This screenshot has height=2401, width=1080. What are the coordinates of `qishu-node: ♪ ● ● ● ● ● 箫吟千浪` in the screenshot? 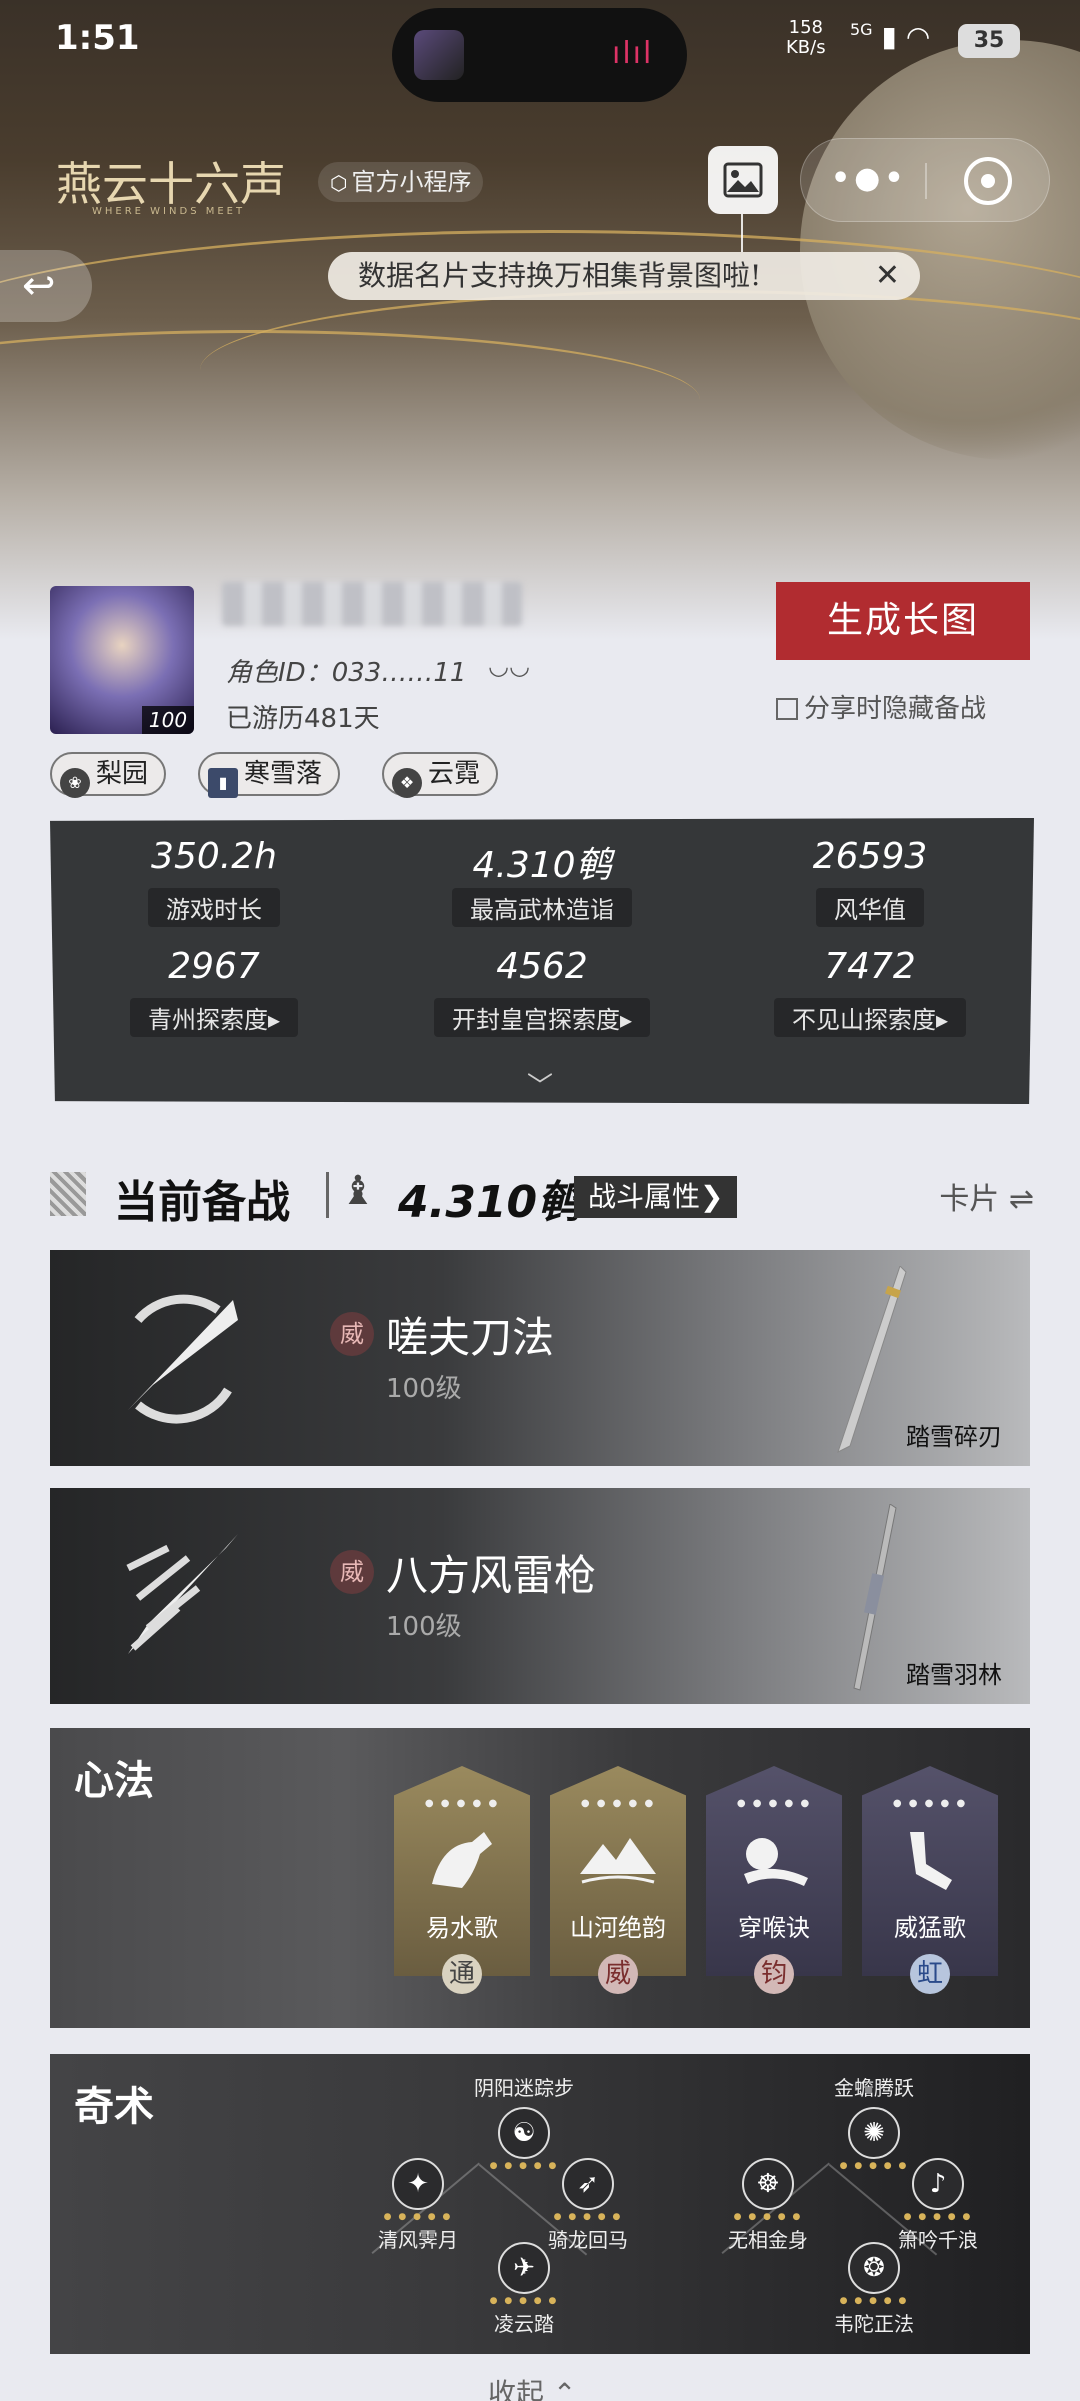 It's located at (938, 2205).